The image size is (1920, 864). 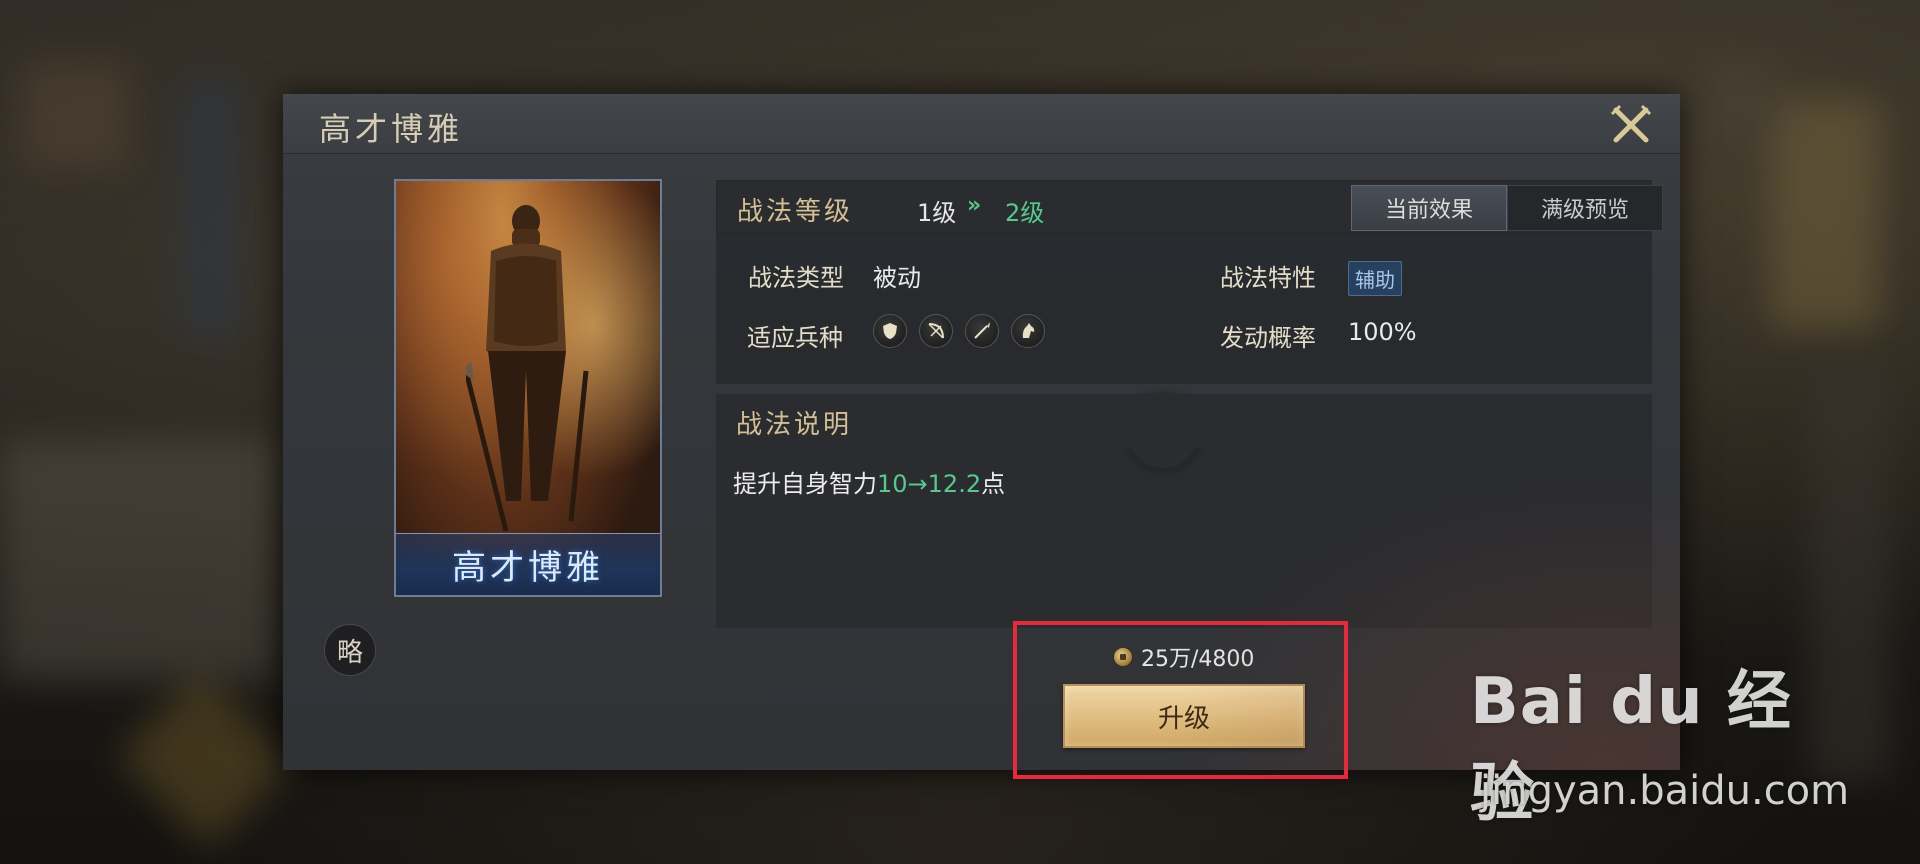 I want to click on skill-card: 高才博雅, so click(x=528, y=388).